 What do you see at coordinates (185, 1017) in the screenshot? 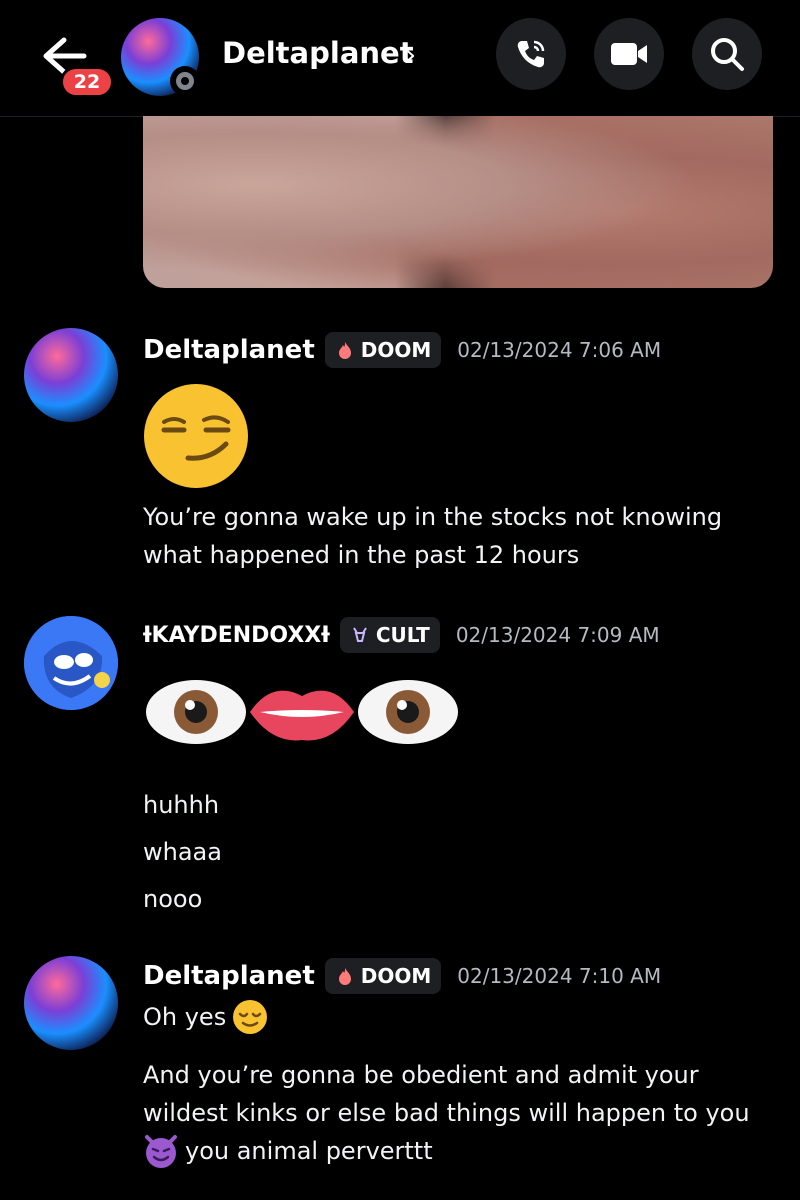
I see `message-line: Oh yes` at bounding box center [185, 1017].